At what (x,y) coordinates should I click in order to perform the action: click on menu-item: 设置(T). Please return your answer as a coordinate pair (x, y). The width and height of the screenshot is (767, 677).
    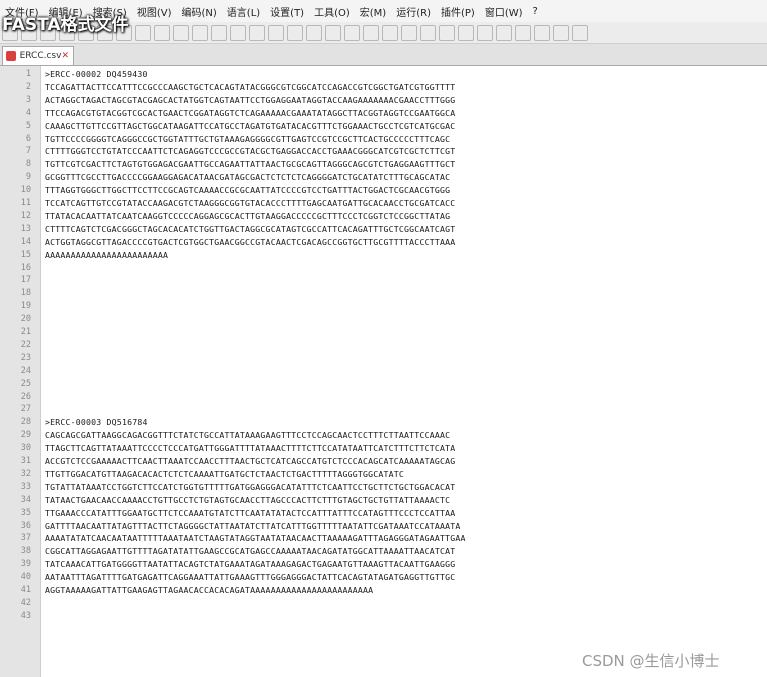
    Looking at the image, I should click on (287, 11).